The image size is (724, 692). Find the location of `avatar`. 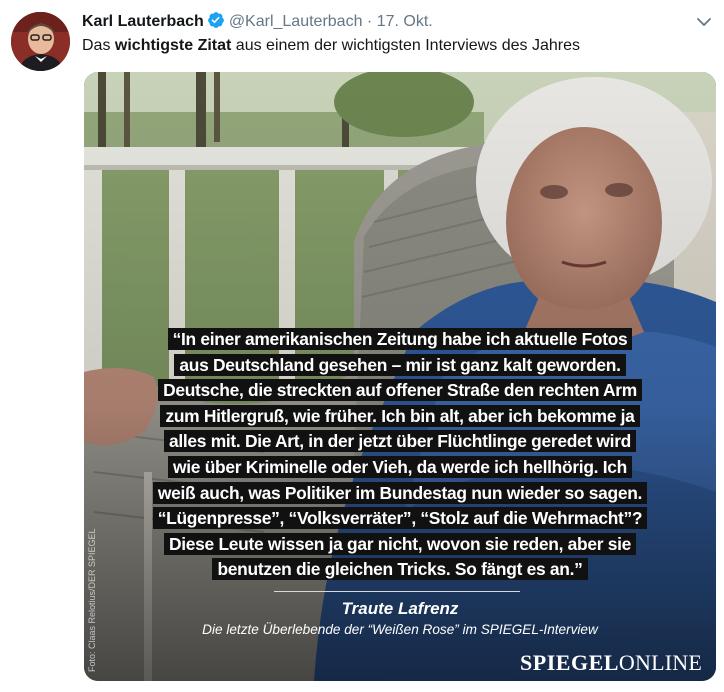

avatar is located at coordinates (40, 41).